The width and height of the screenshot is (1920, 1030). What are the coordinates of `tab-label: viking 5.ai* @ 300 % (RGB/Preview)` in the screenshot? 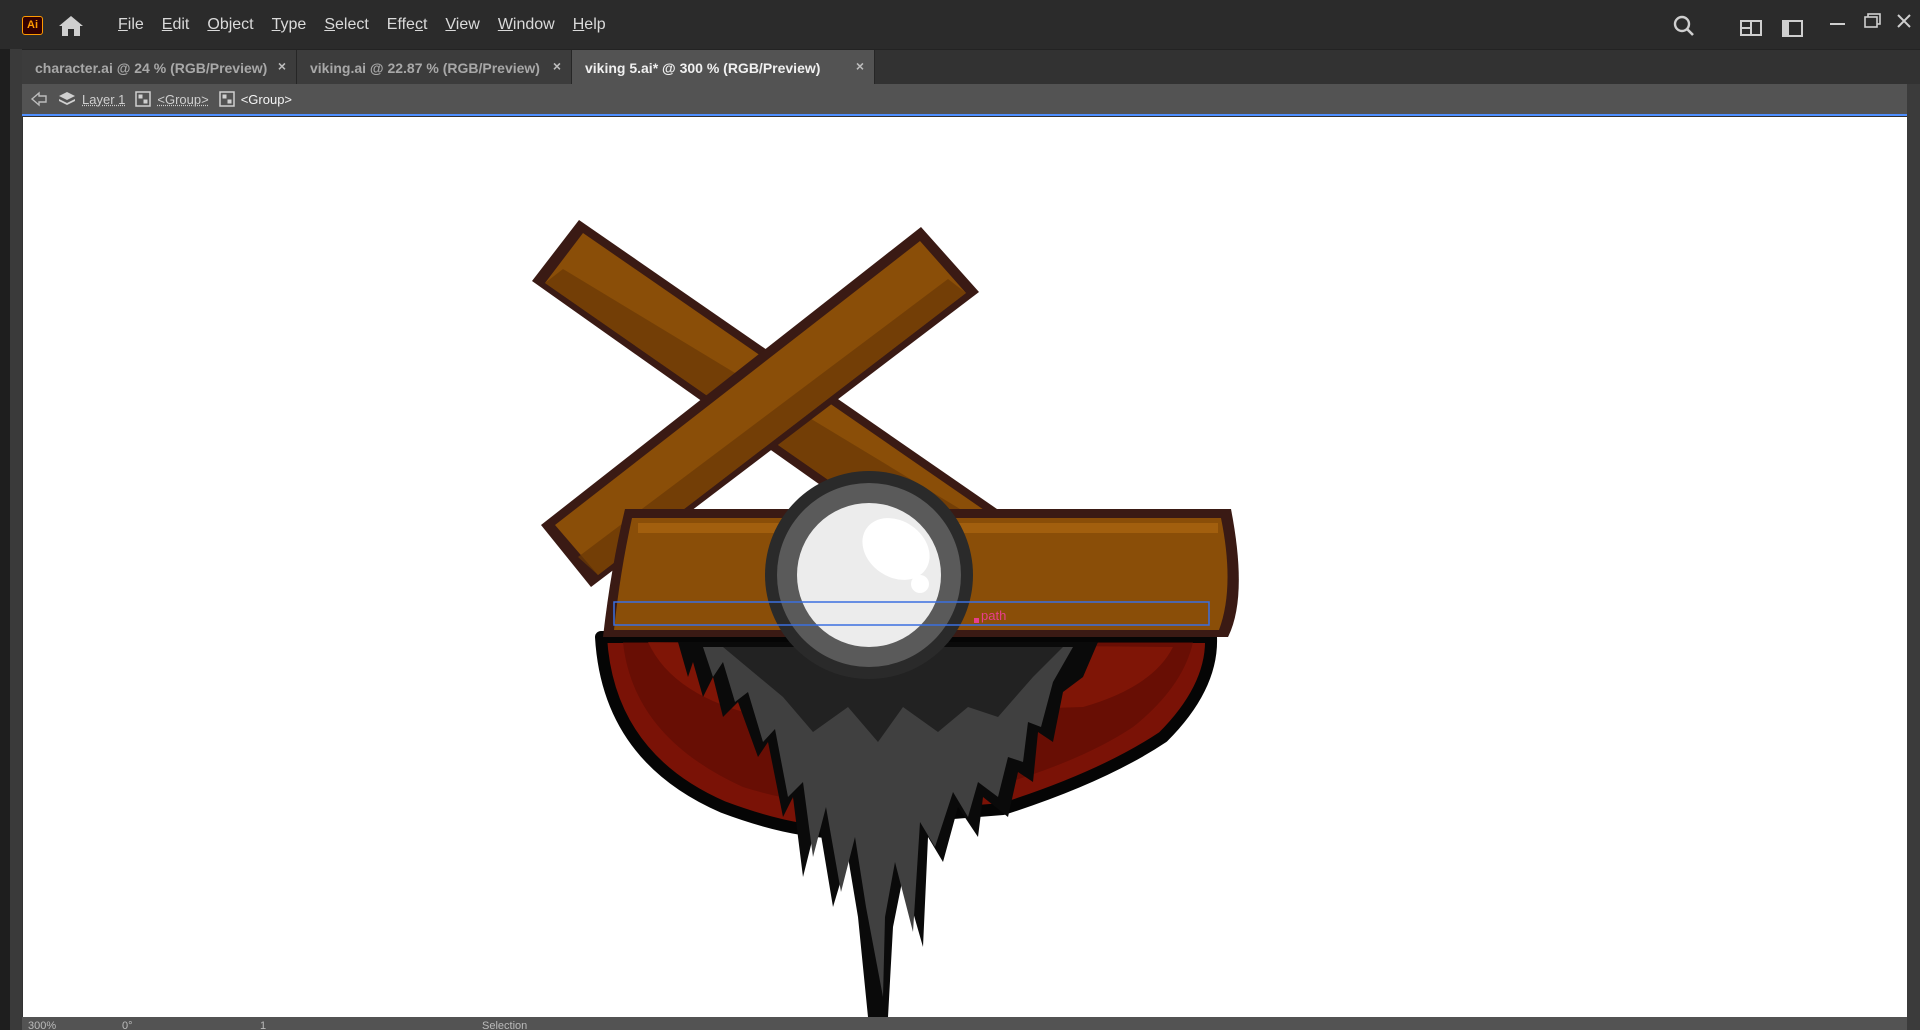 It's located at (703, 67).